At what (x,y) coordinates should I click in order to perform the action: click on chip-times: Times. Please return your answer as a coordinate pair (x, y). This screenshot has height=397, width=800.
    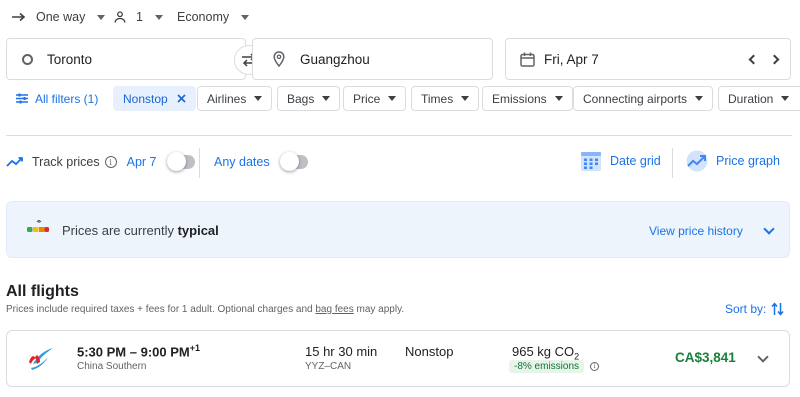
    Looking at the image, I should click on (445, 98).